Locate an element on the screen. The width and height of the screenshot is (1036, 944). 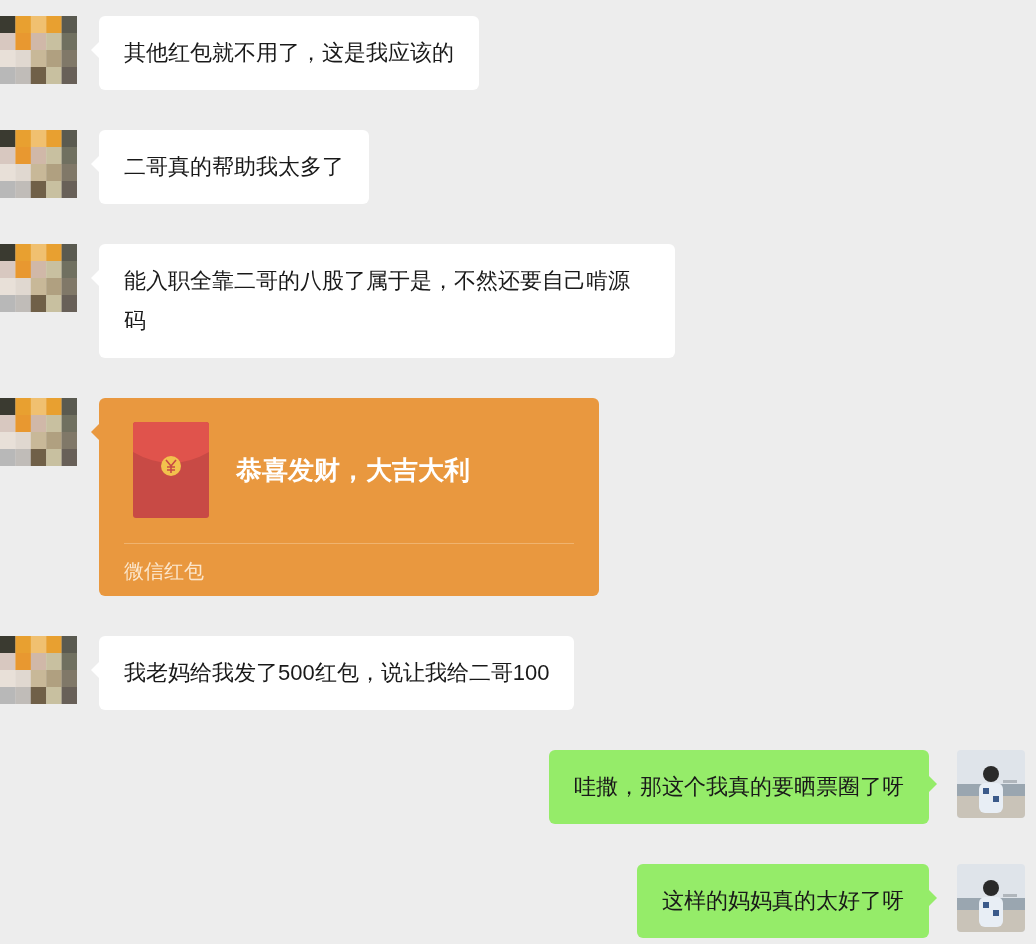
message-bubble: 能入职全靠二哥的八股了属于是，不然还要自己啃源码 is located at coordinates (387, 301).